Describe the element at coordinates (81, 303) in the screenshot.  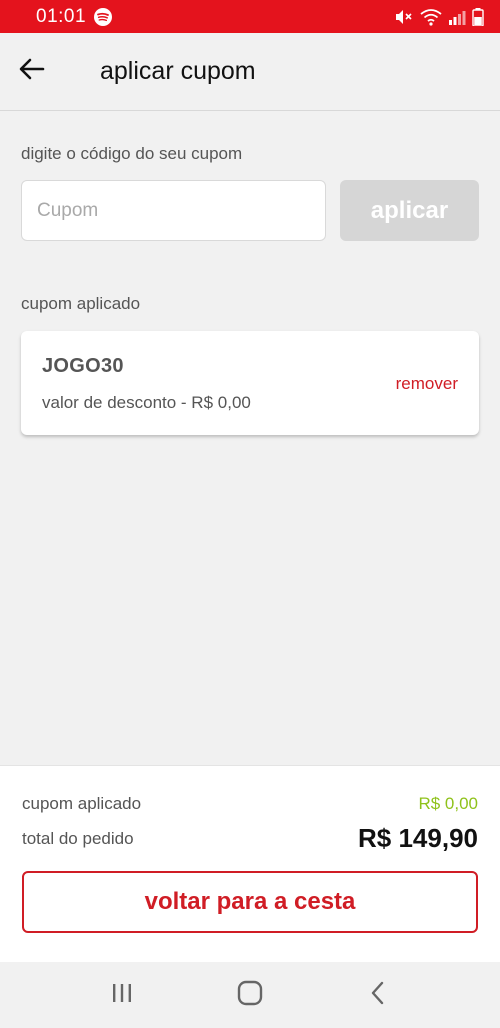
I see `applied-coupon-section-label: cupom aplicado` at that location.